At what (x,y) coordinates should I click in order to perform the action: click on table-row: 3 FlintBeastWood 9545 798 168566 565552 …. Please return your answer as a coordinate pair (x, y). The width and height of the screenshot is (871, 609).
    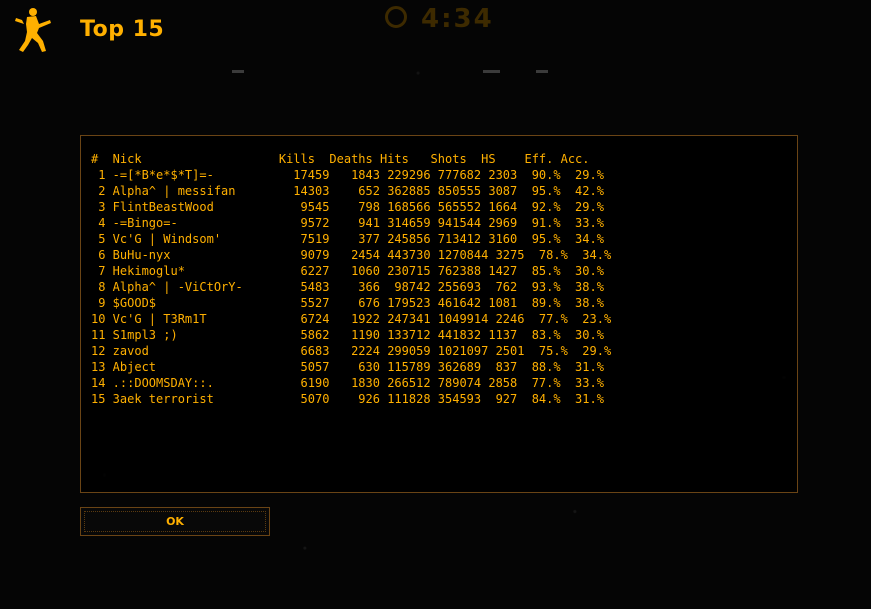
    Looking at the image, I should click on (347, 207).